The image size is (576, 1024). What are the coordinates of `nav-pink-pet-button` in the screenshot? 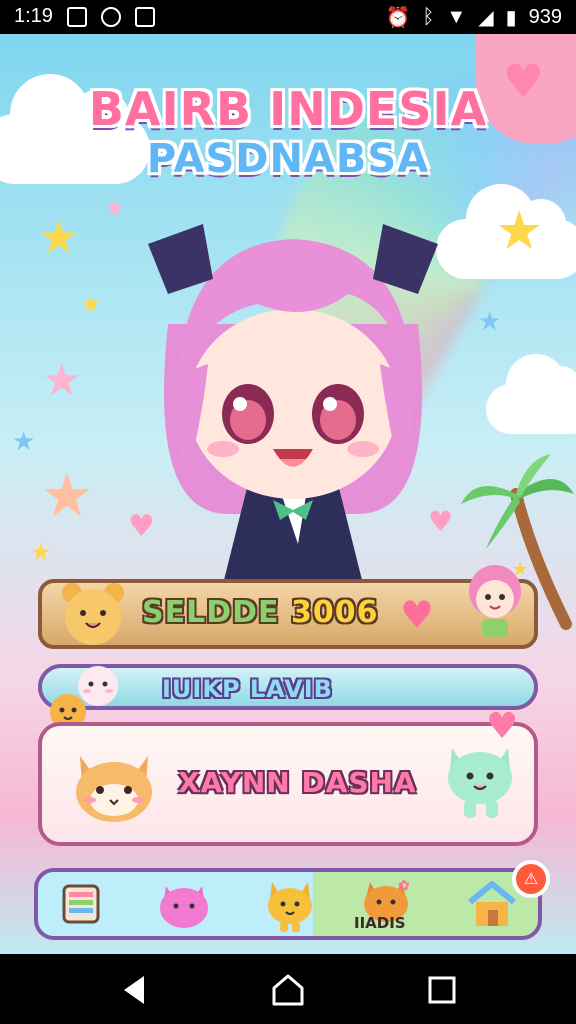 It's located at (184, 904).